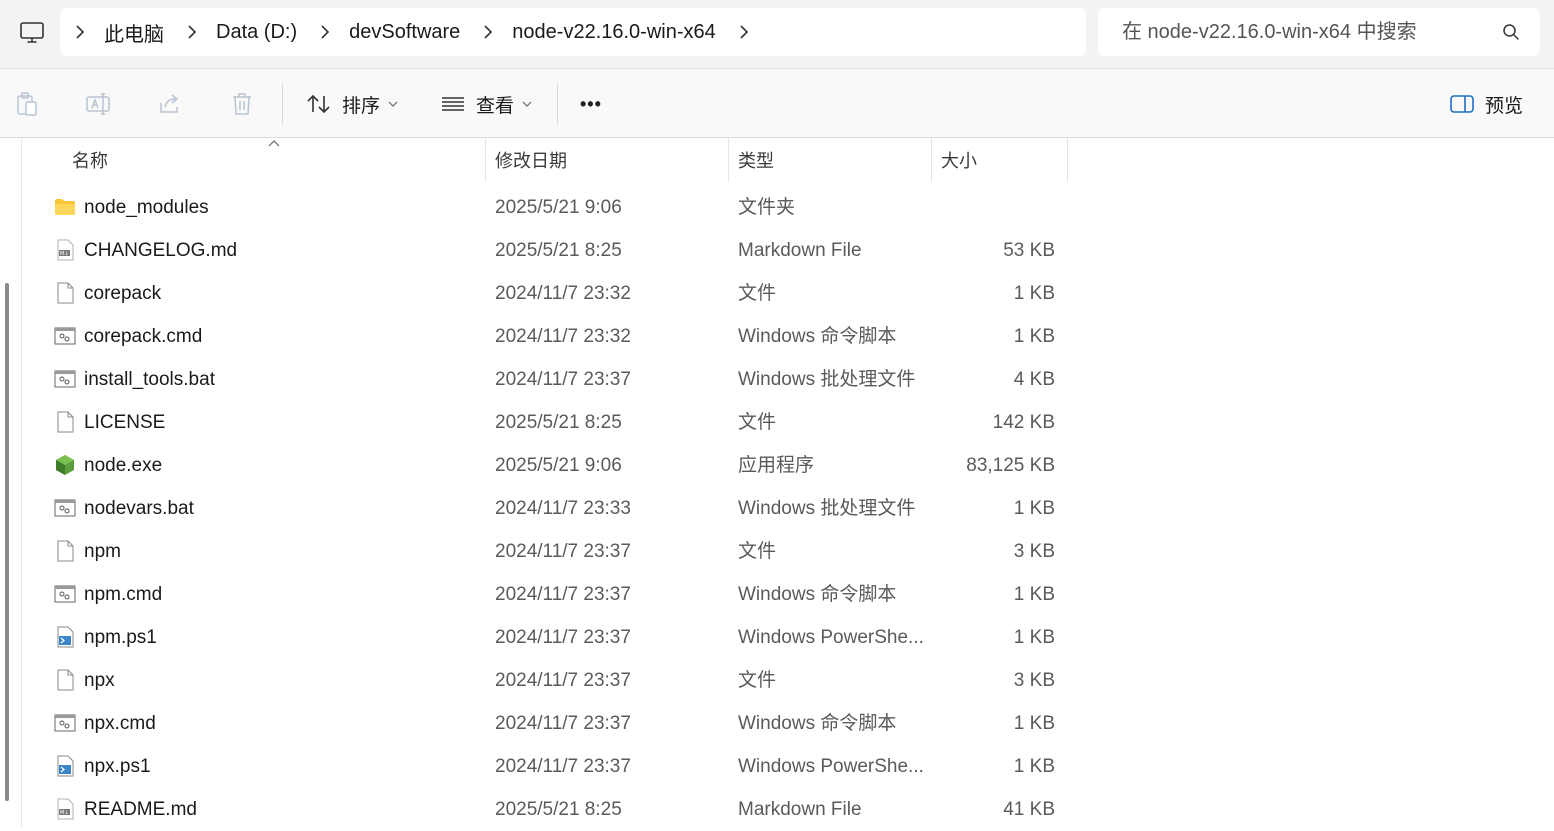 This screenshot has width=1554, height=831. I want to click on preview-pane-icon, so click(1462, 104).